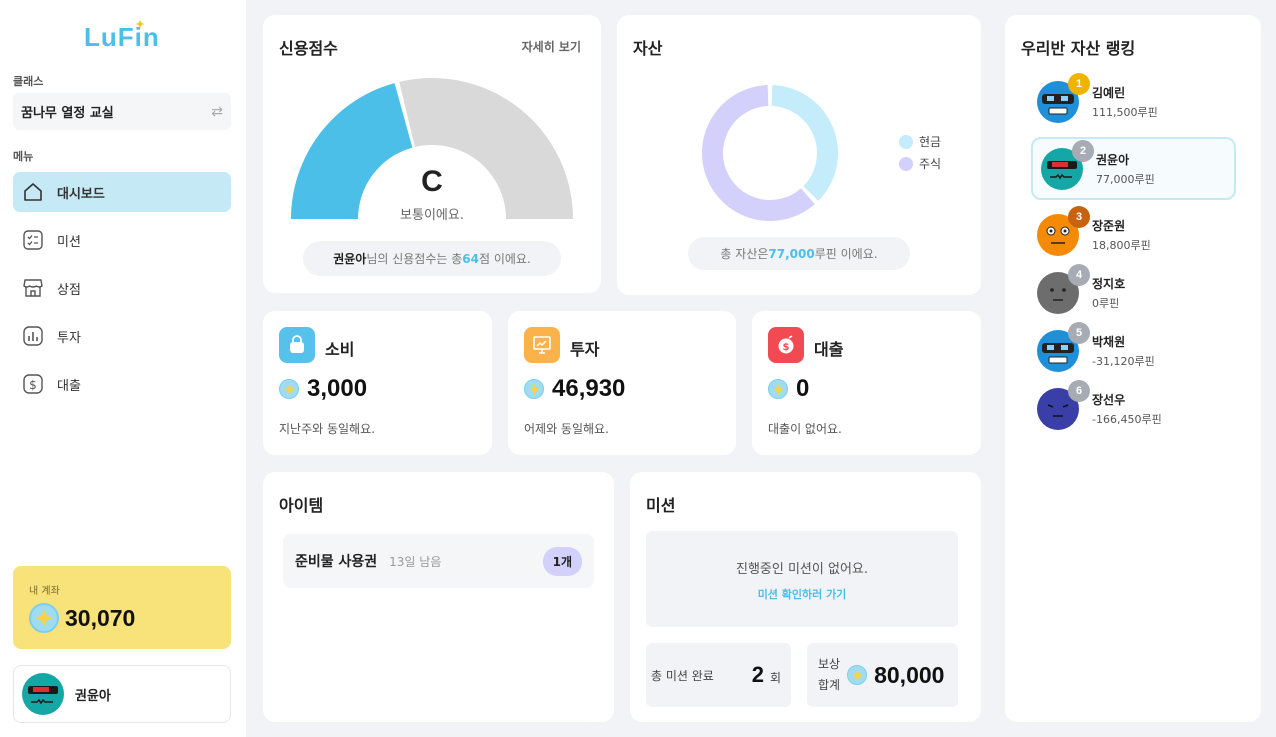  What do you see at coordinates (438, 597) in the screenshot?
I see `items-card: 아이템 준비물 사용권 13일 남음 1개` at bounding box center [438, 597].